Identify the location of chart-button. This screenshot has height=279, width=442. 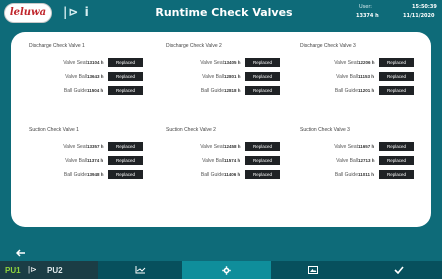
(140, 270).